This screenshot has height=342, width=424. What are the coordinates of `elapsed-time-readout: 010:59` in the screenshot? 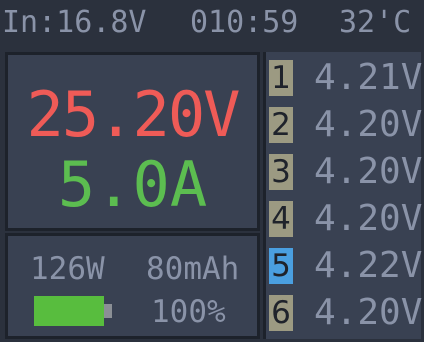 It's located at (244, 22).